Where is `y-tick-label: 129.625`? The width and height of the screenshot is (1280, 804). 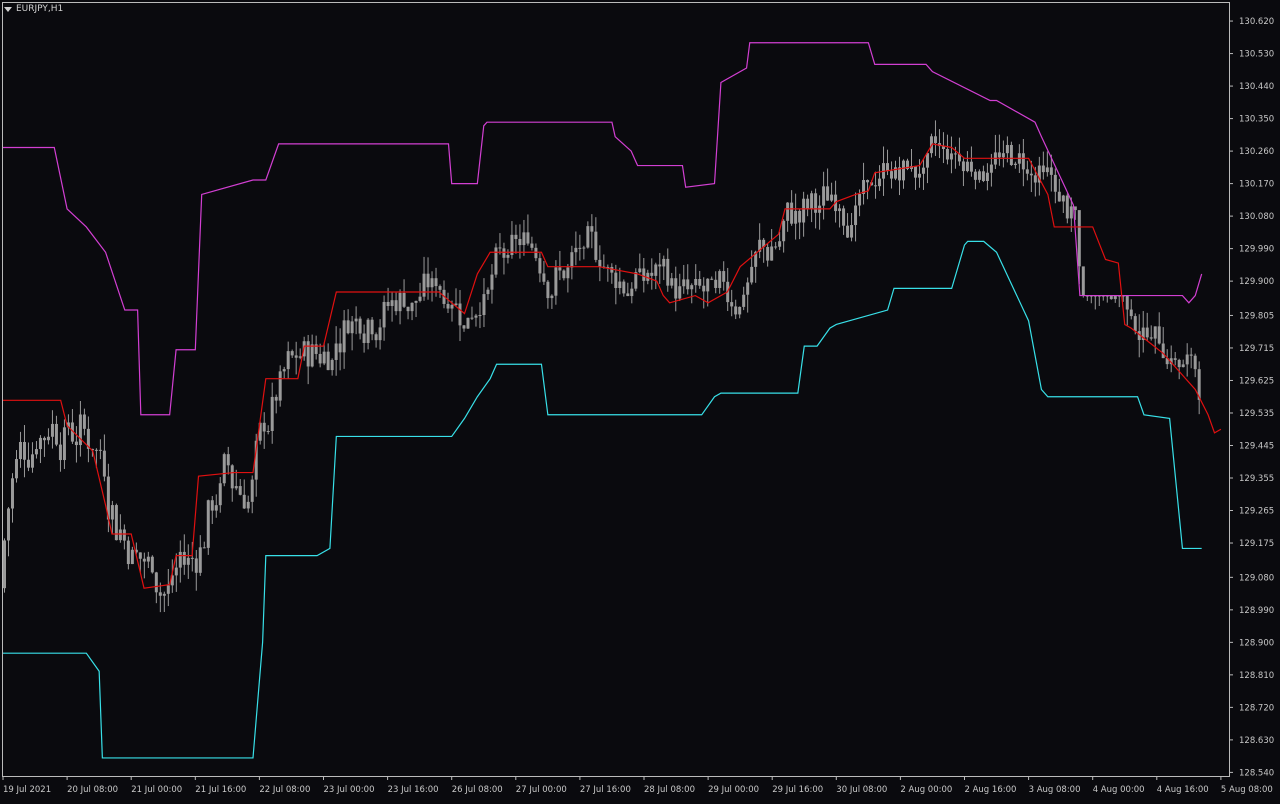 y-tick-label: 129.625 is located at coordinates (1256, 381).